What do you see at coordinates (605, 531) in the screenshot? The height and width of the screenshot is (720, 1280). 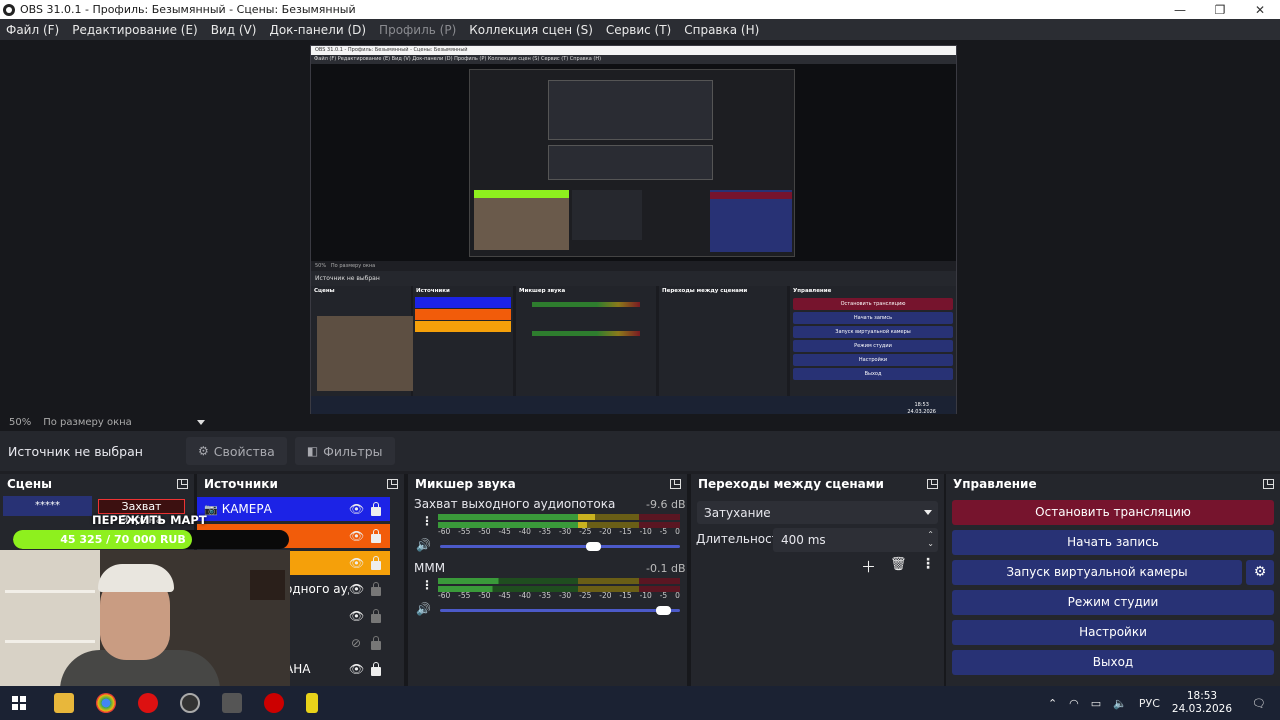 I see `meter-tick-label: -20` at bounding box center [605, 531].